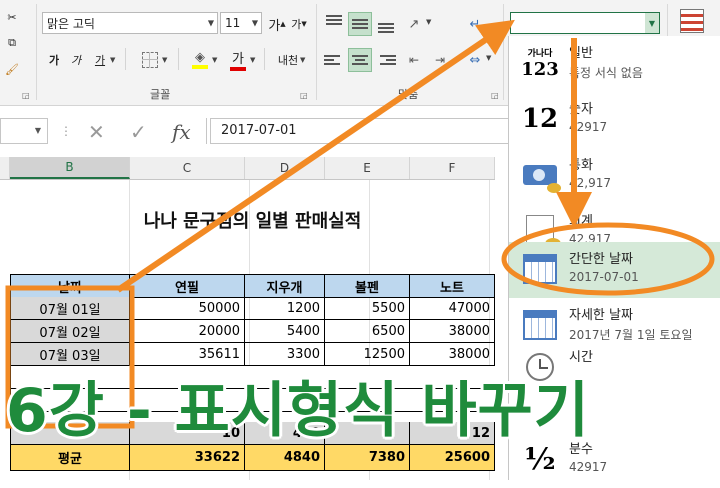 Image resolution: width=720 pixels, height=488 pixels. What do you see at coordinates (298, 411) in the screenshot?
I see `overlay-title: 6강 - 표시형식 바꾸기` at bounding box center [298, 411].